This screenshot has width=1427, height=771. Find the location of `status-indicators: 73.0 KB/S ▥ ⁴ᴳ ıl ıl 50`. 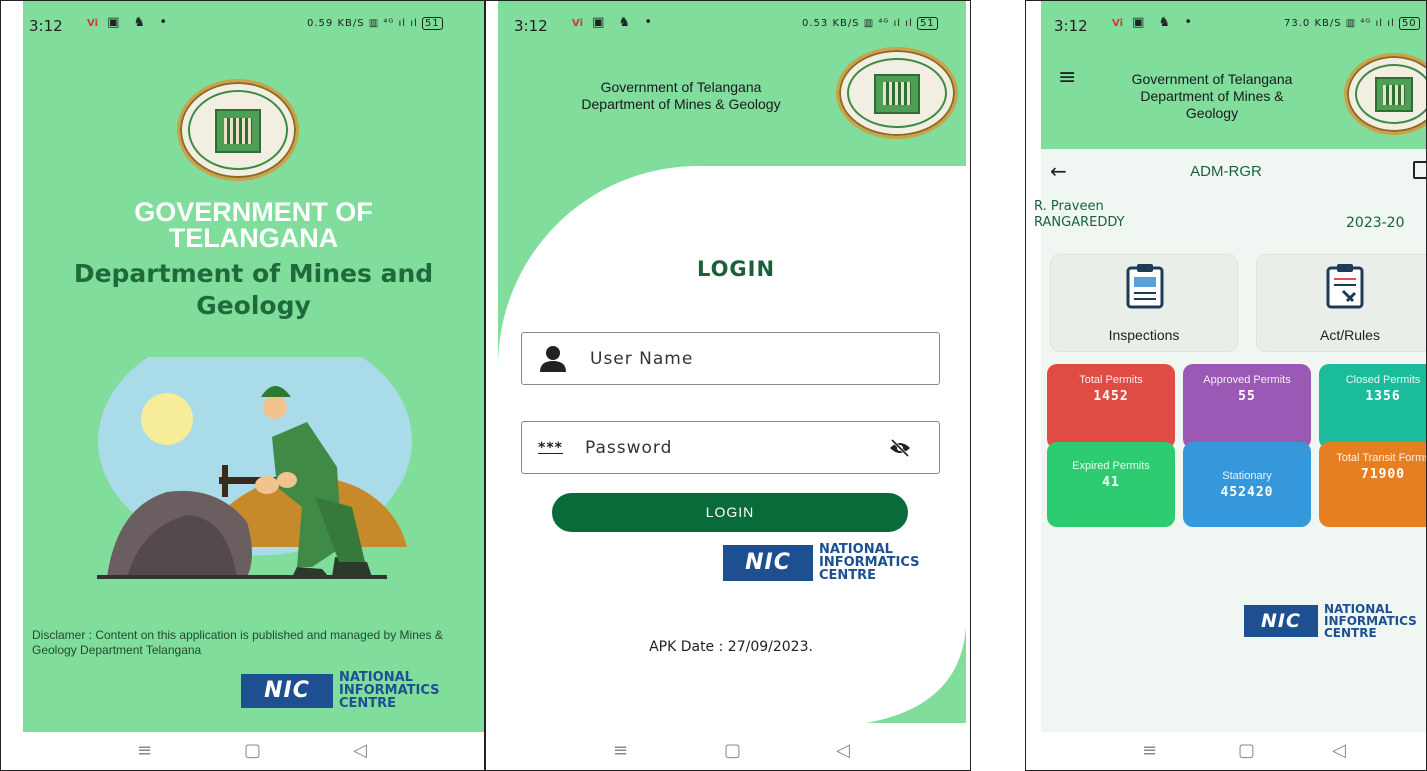

status-indicators: 73.0 KB/S ▥ ⁴ᴳ ıl ıl 50 is located at coordinates (1352, 23).